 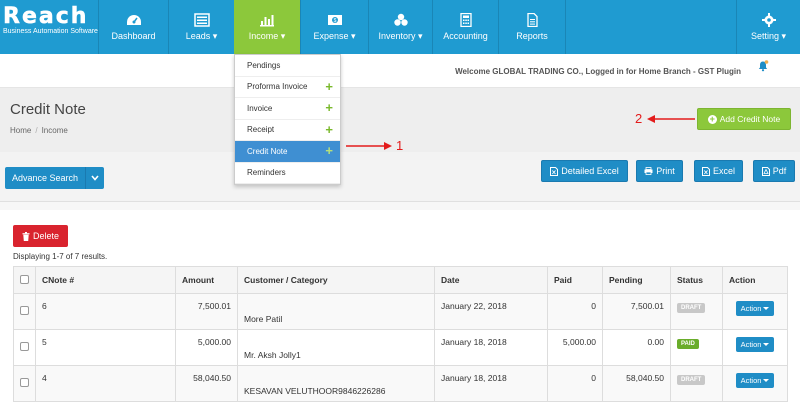 I want to click on menu-item-invoice: Invoice +, so click(x=287, y=109).